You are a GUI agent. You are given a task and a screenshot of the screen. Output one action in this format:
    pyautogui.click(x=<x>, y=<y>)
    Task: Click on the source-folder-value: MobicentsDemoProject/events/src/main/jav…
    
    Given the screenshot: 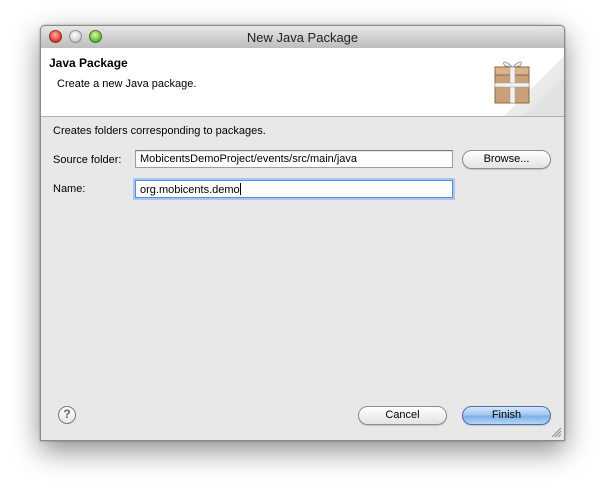 What is the action you would take?
    pyautogui.click(x=249, y=159)
    